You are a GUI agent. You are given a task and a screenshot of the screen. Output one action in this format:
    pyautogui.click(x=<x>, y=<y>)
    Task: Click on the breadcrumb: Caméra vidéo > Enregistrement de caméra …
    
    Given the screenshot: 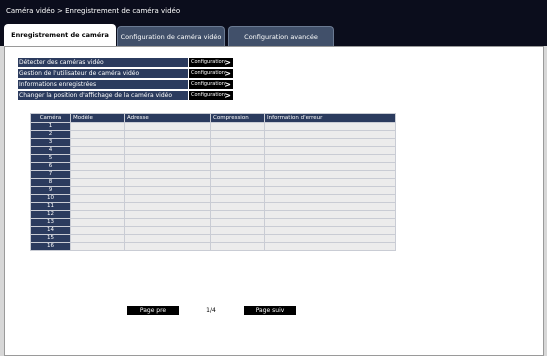 What is the action you would take?
    pyautogui.click(x=273, y=11)
    